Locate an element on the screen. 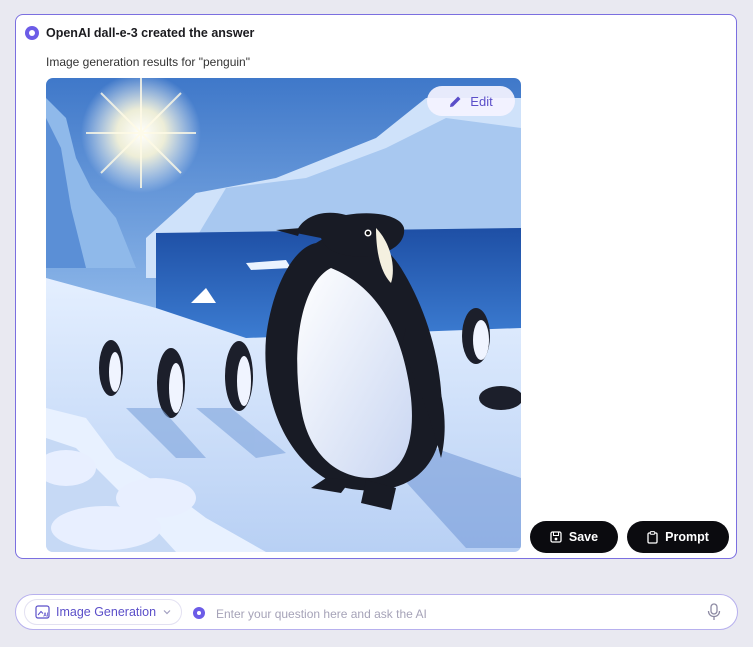 This screenshot has width=753, height=647. answer-header: OpenAI dall-e-3 created the answer is located at coordinates (139, 33).